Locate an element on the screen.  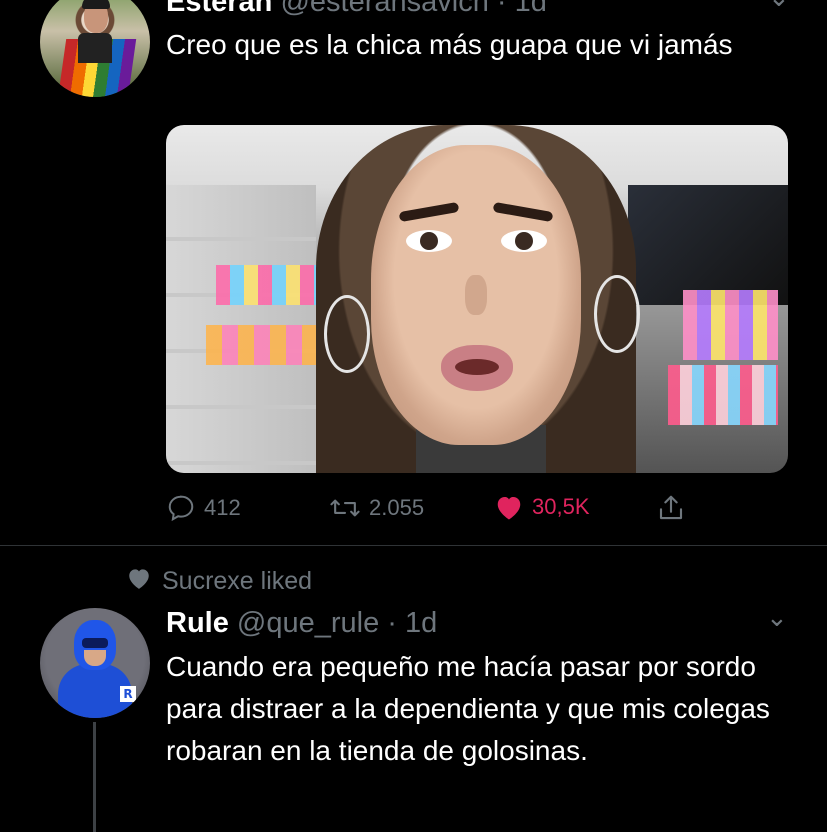
social-context-text: Sucrexe liked is located at coordinates (237, 581).